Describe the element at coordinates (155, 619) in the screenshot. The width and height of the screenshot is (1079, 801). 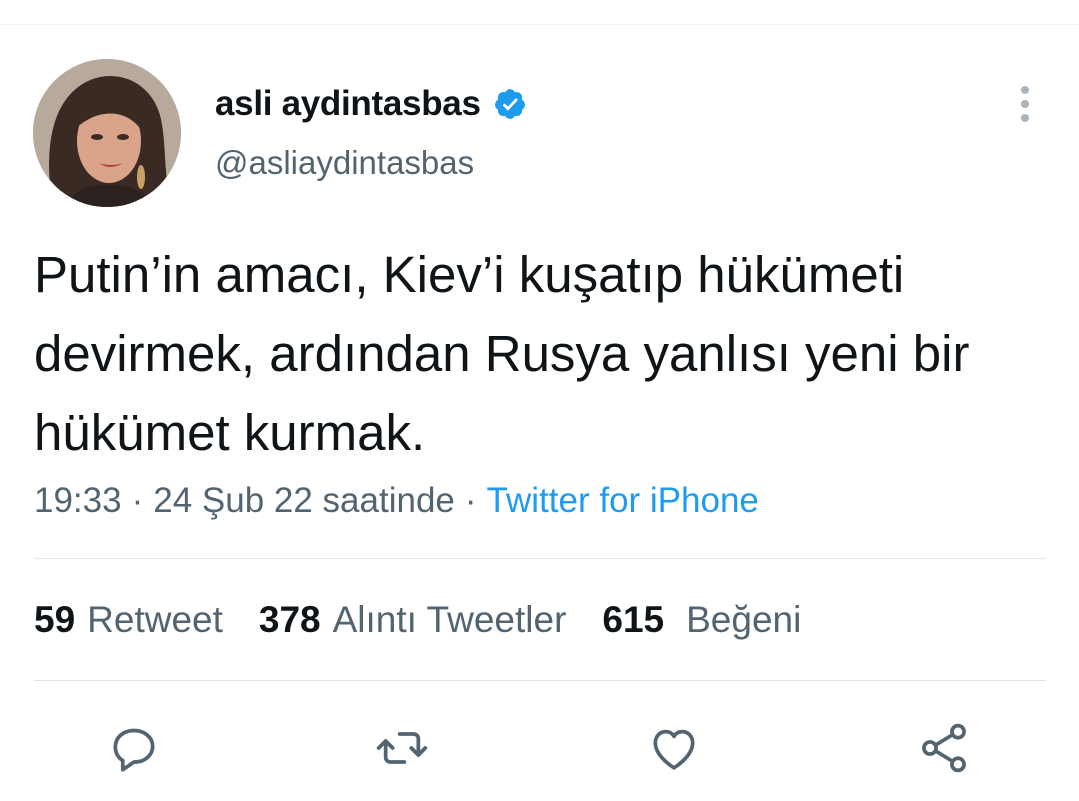
I see `retweet-label: Retweet` at that location.